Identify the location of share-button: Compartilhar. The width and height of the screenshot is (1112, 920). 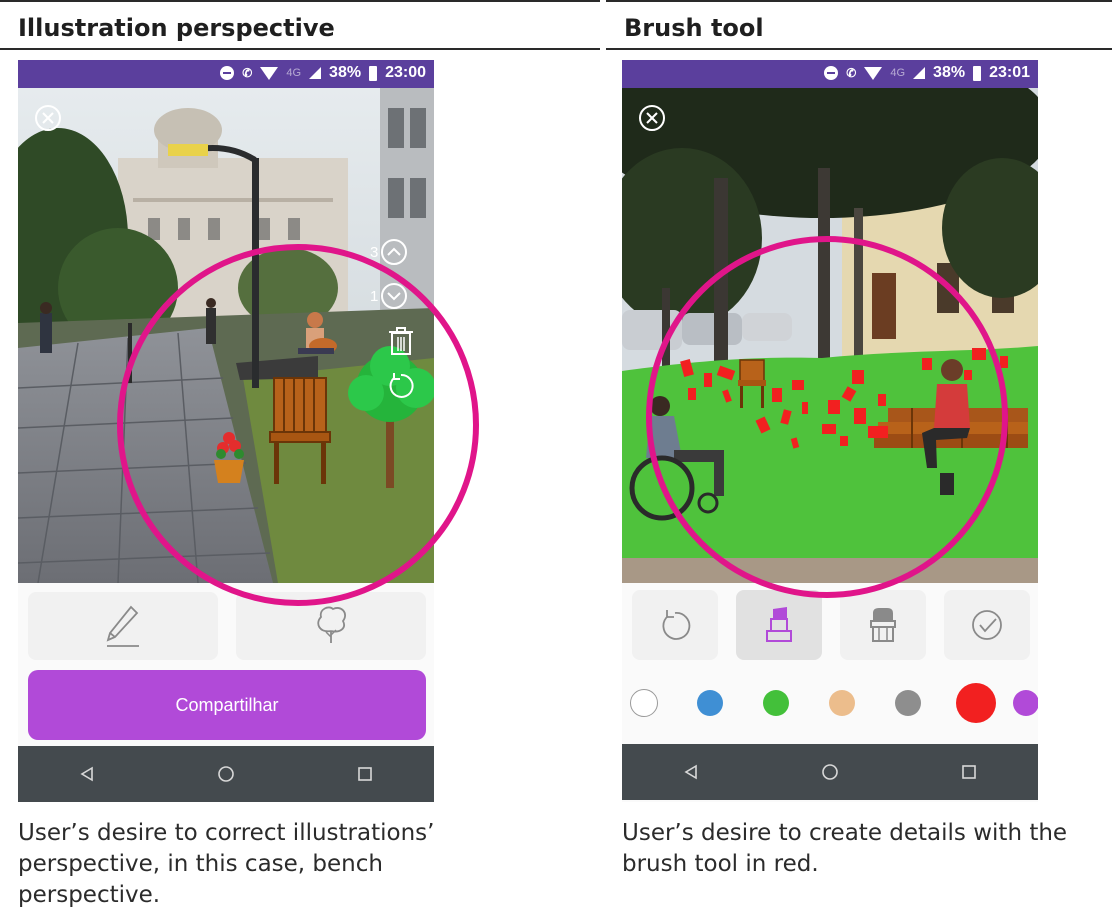
(227, 705).